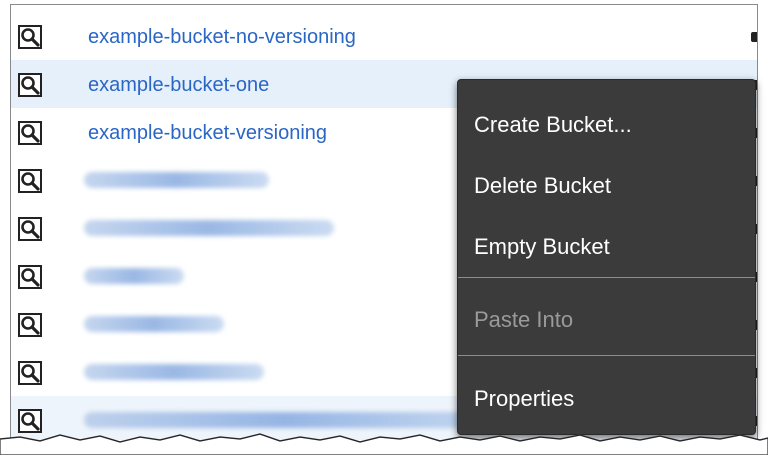  Describe the element at coordinates (222, 37) in the screenshot. I see `bucket-name: example-bucket-no-versioning` at that location.